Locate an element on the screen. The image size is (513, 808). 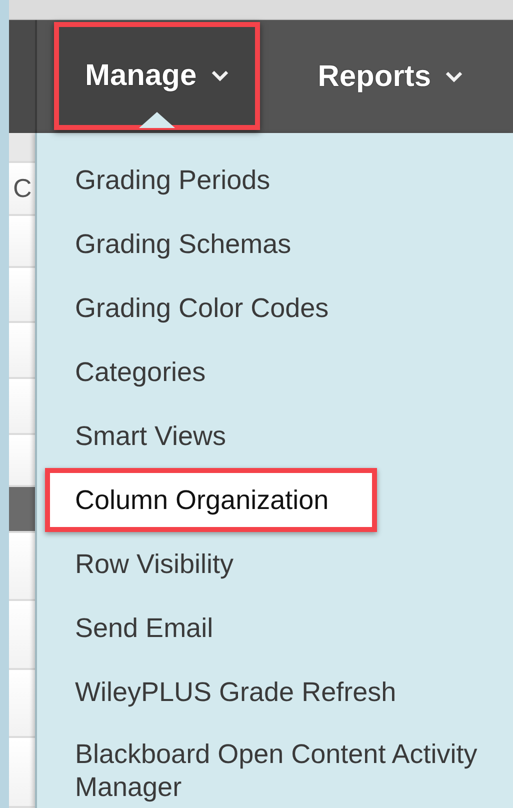
menu-item: Send Email is located at coordinates (275, 628).